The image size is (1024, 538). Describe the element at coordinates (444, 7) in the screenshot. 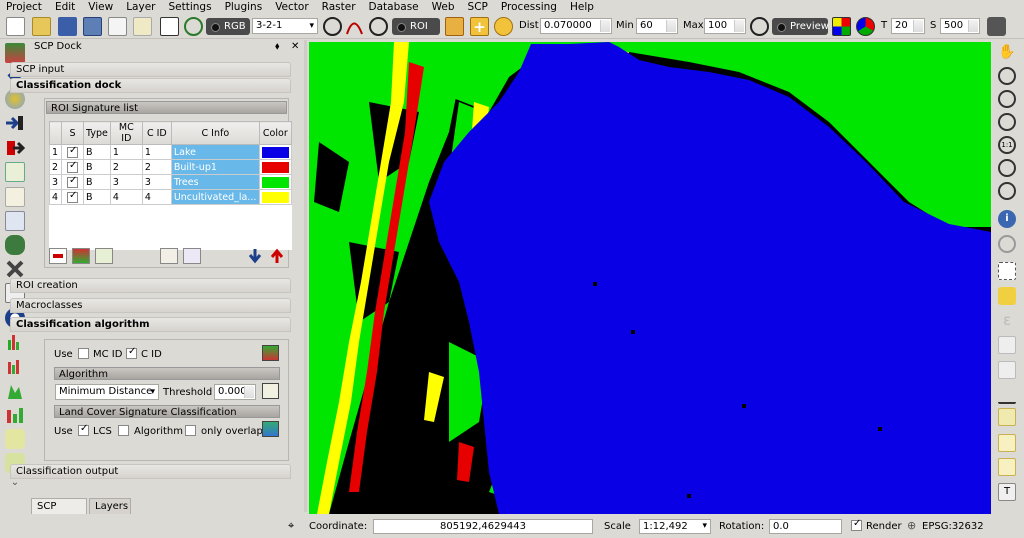

I see `menu-web: Web` at that location.